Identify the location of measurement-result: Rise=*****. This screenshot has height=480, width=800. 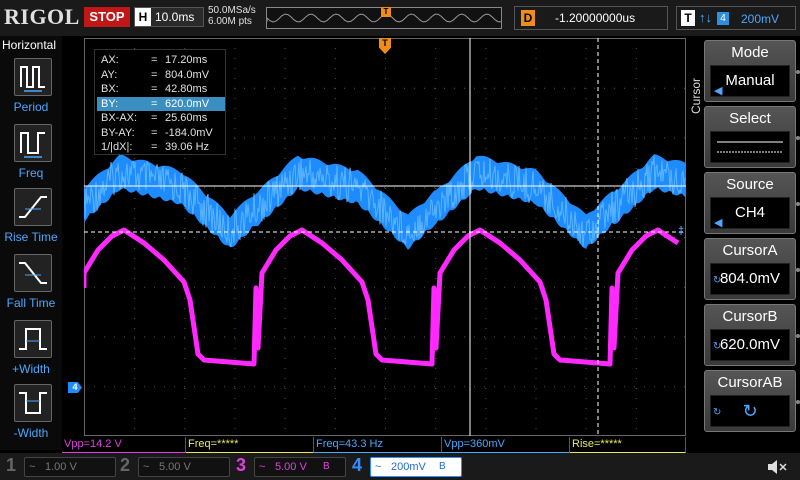
(628, 445).